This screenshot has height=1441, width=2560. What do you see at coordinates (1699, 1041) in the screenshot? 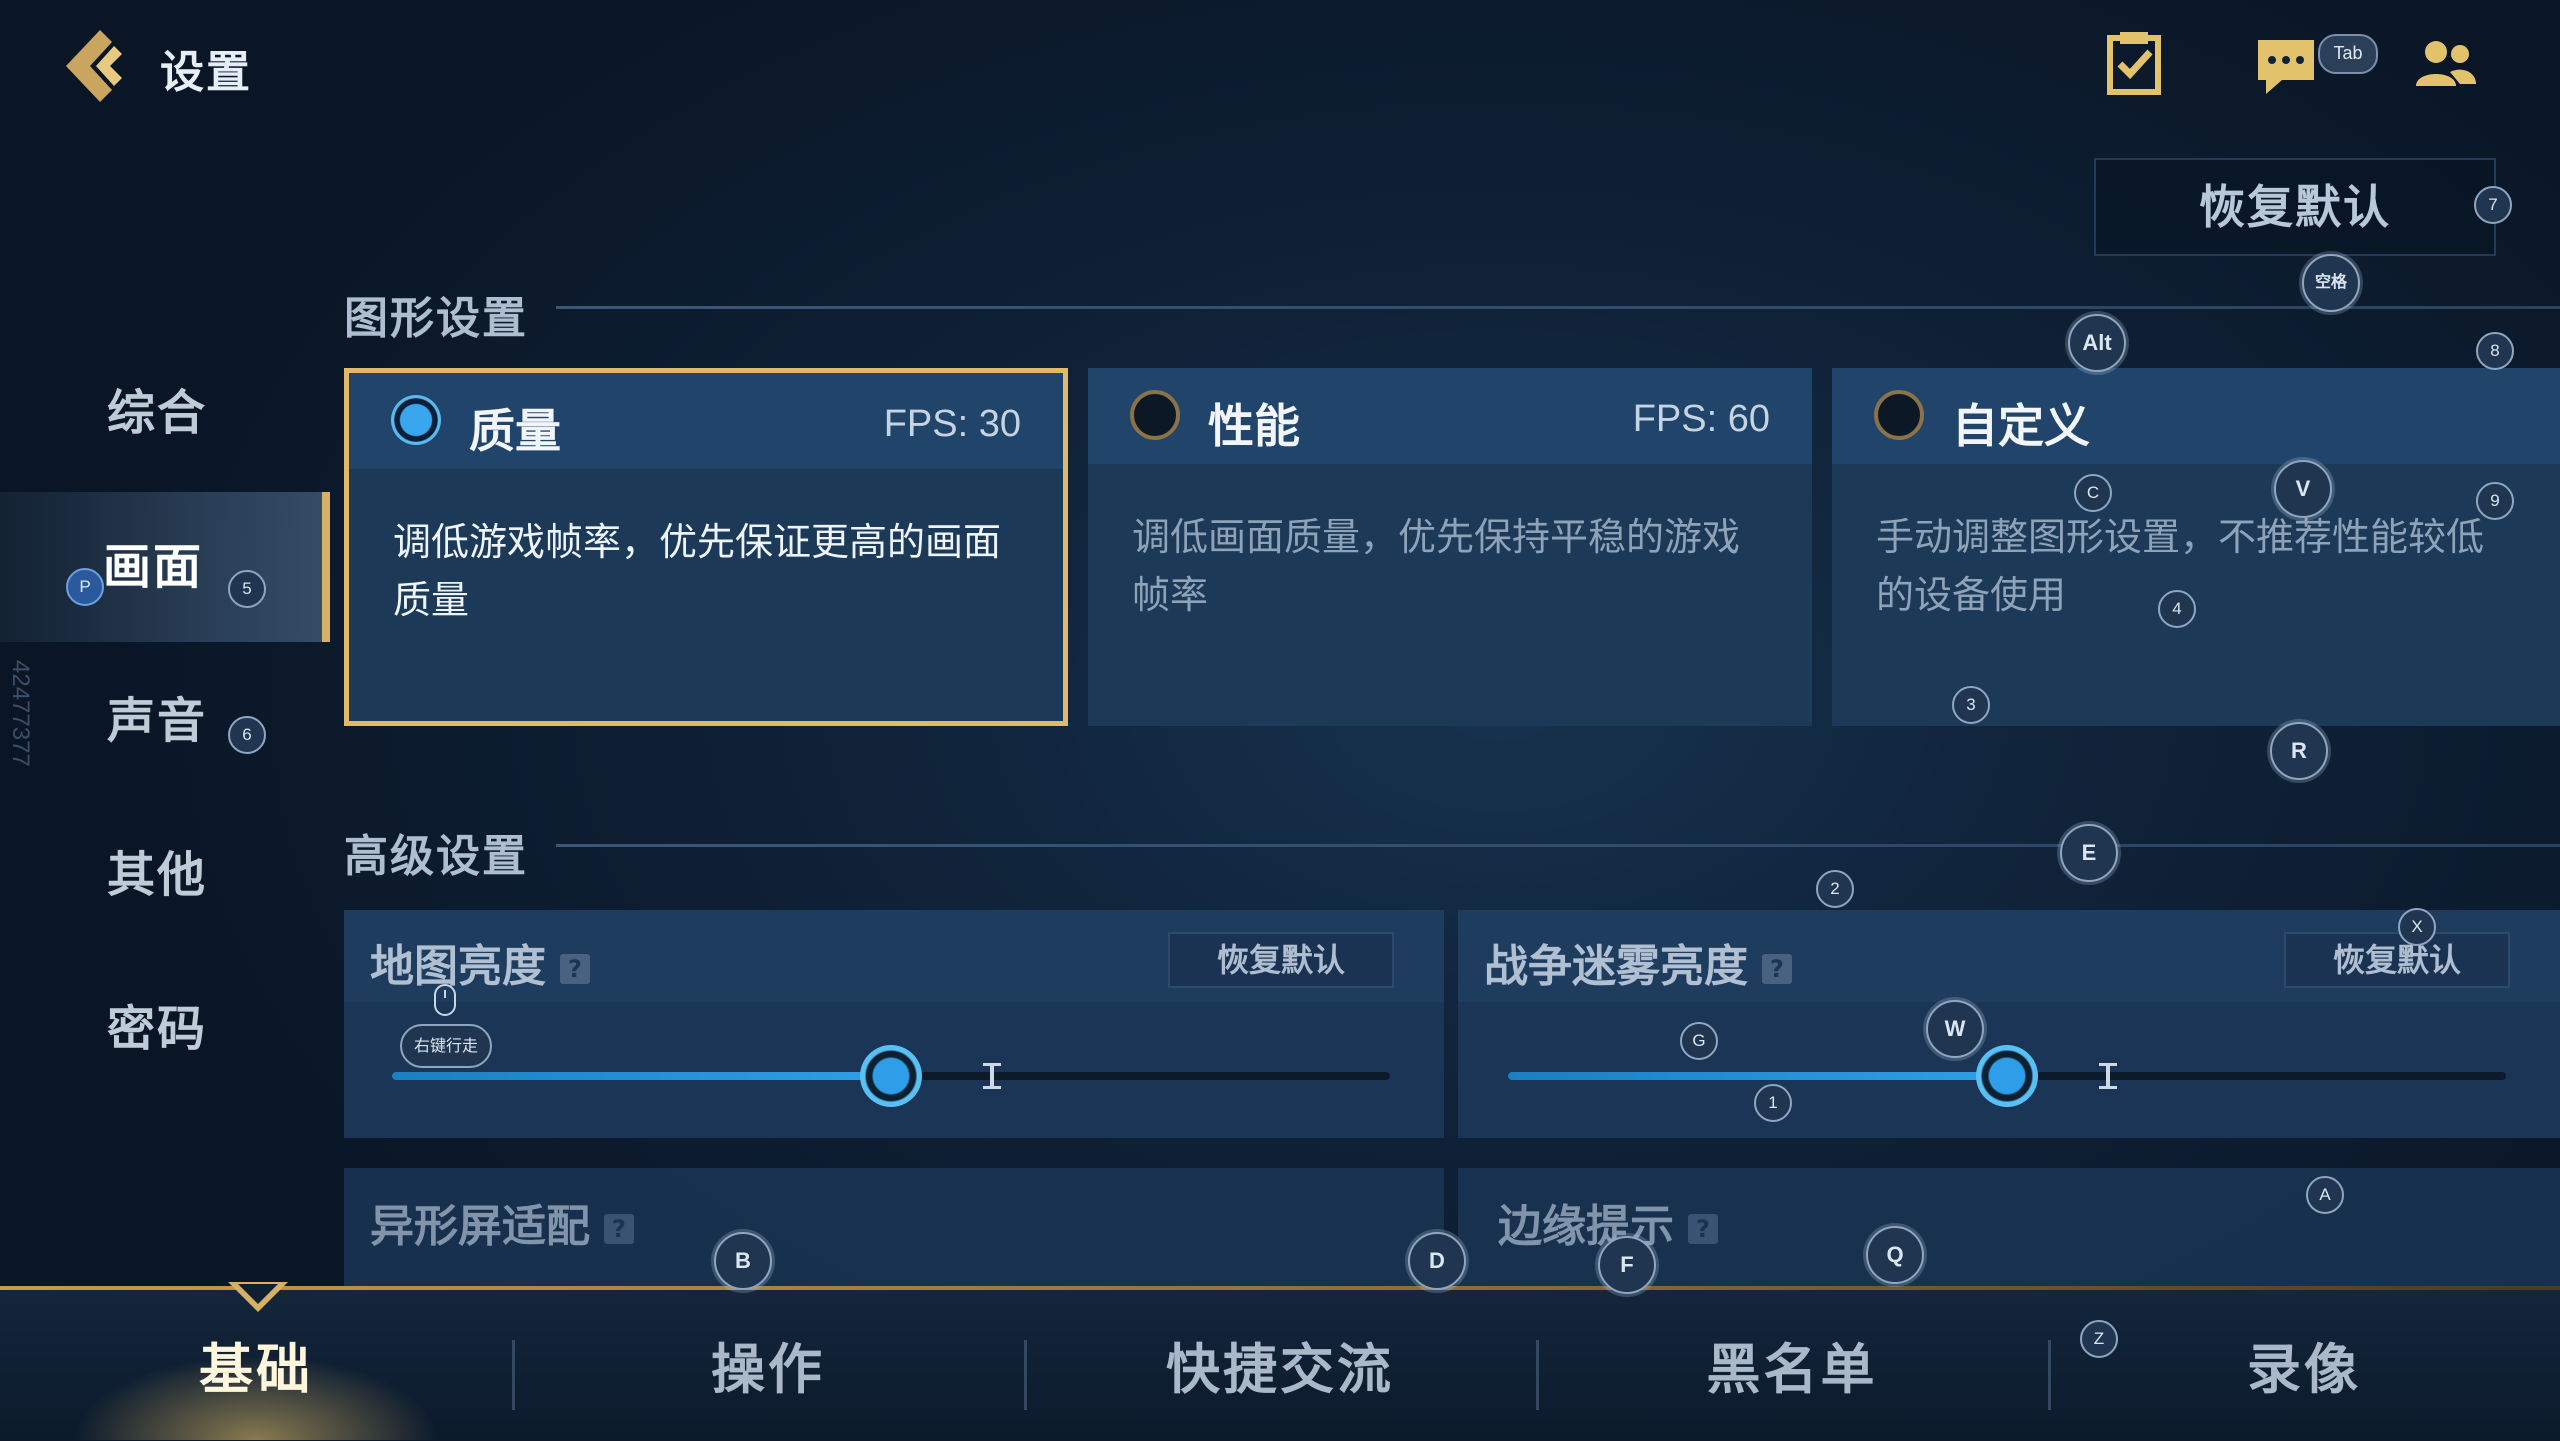
I see `key-hint-g: G` at bounding box center [1699, 1041].